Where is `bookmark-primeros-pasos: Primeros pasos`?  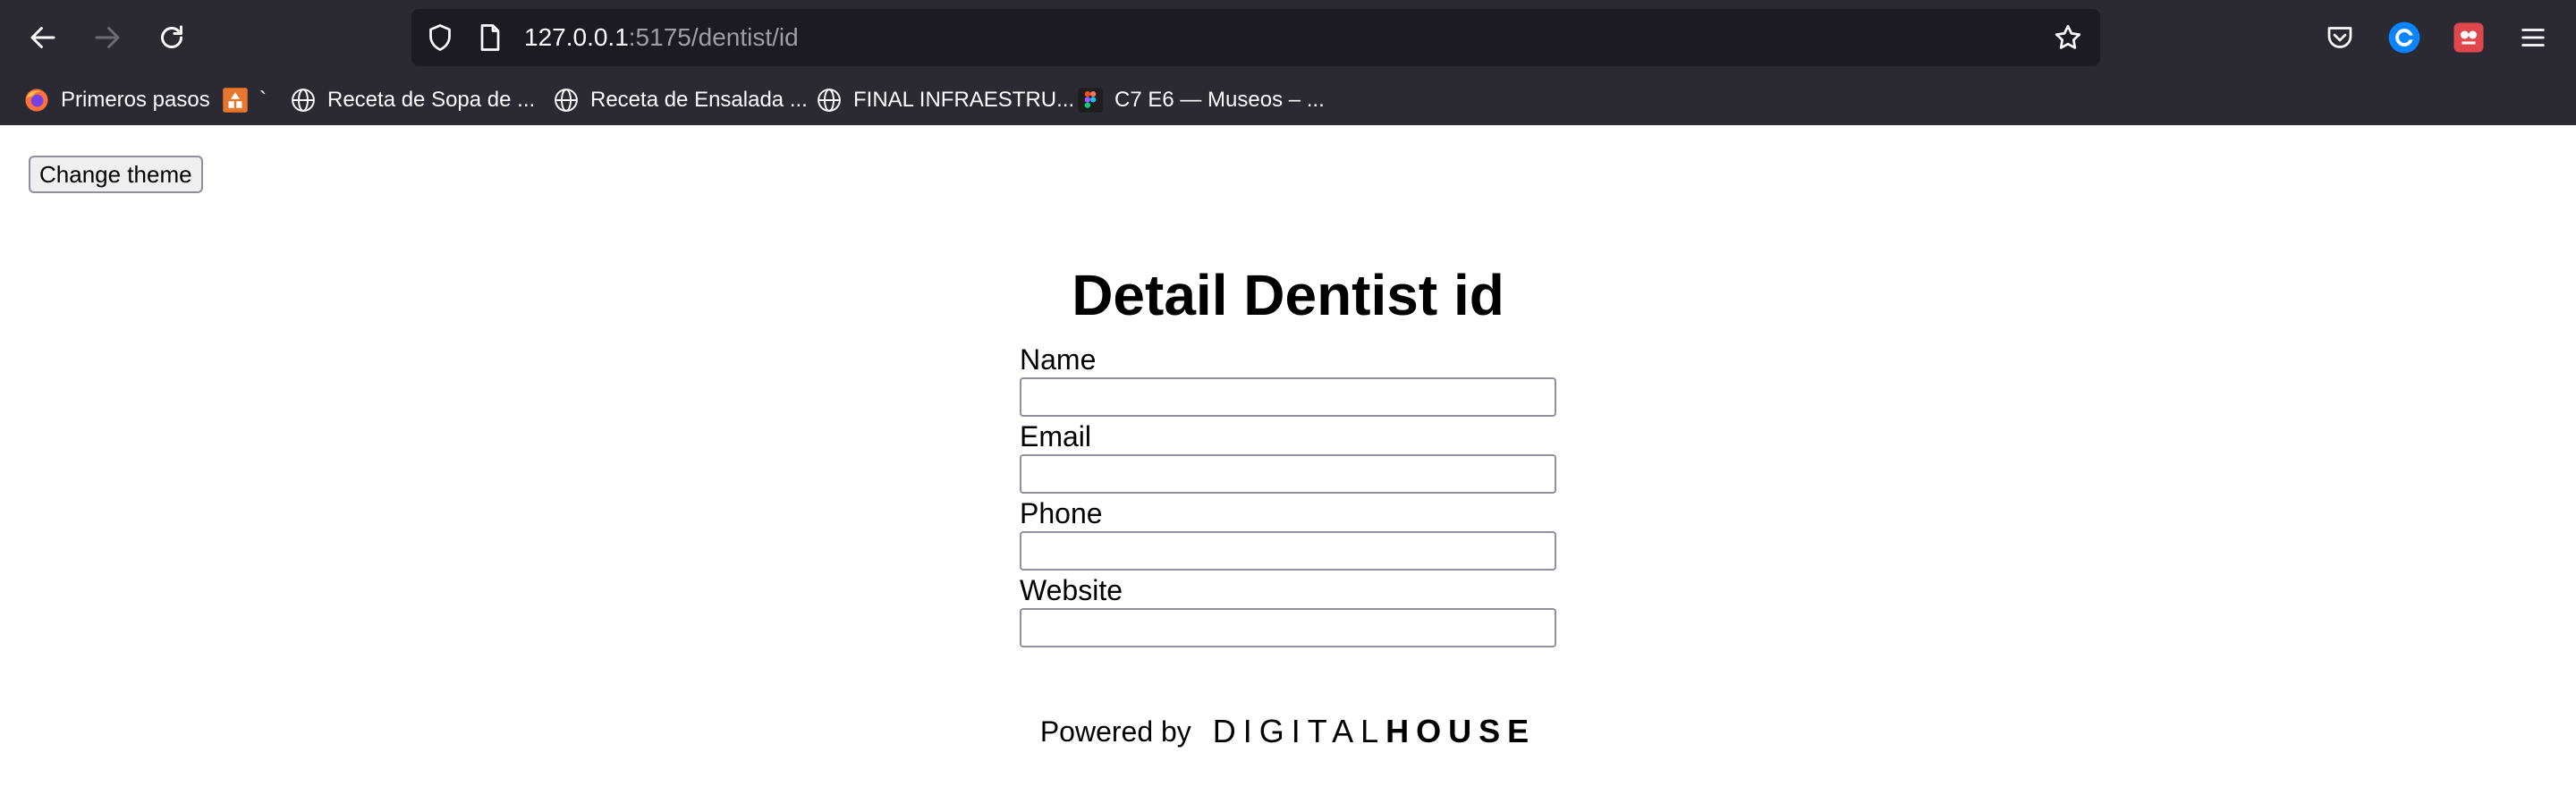 bookmark-primeros-pasos: Primeros pasos is located at coordinates (116, 100).